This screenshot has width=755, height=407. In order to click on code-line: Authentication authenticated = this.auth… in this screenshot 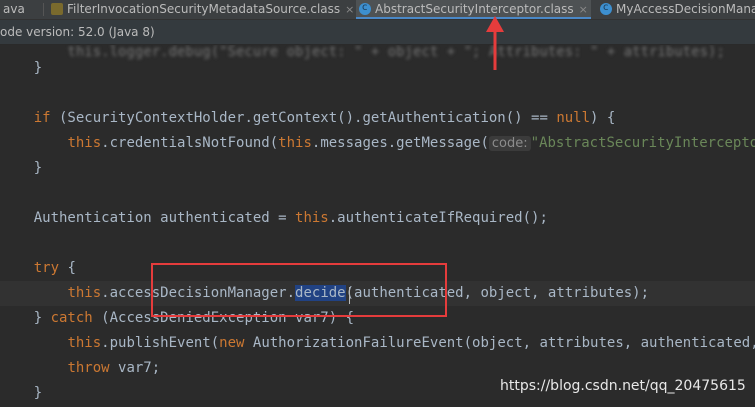, I will do `click(377, 218)`.